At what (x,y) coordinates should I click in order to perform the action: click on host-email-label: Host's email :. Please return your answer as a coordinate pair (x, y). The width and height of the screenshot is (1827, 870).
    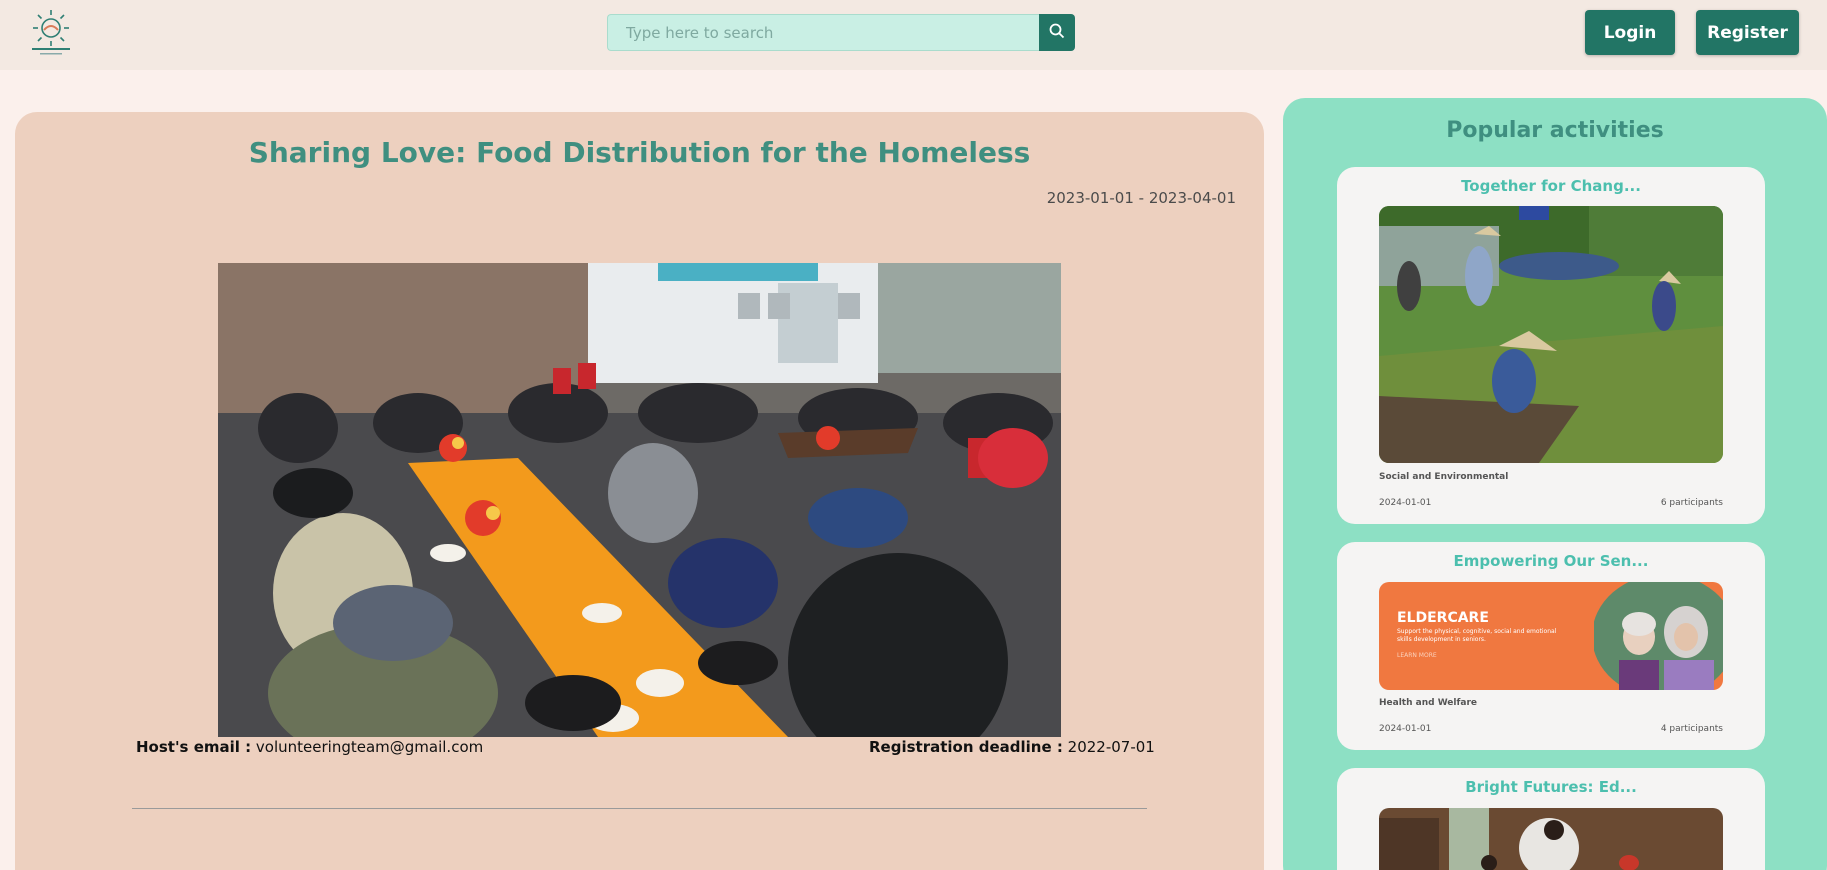
    Looking at the image, I should click on (194, 747).